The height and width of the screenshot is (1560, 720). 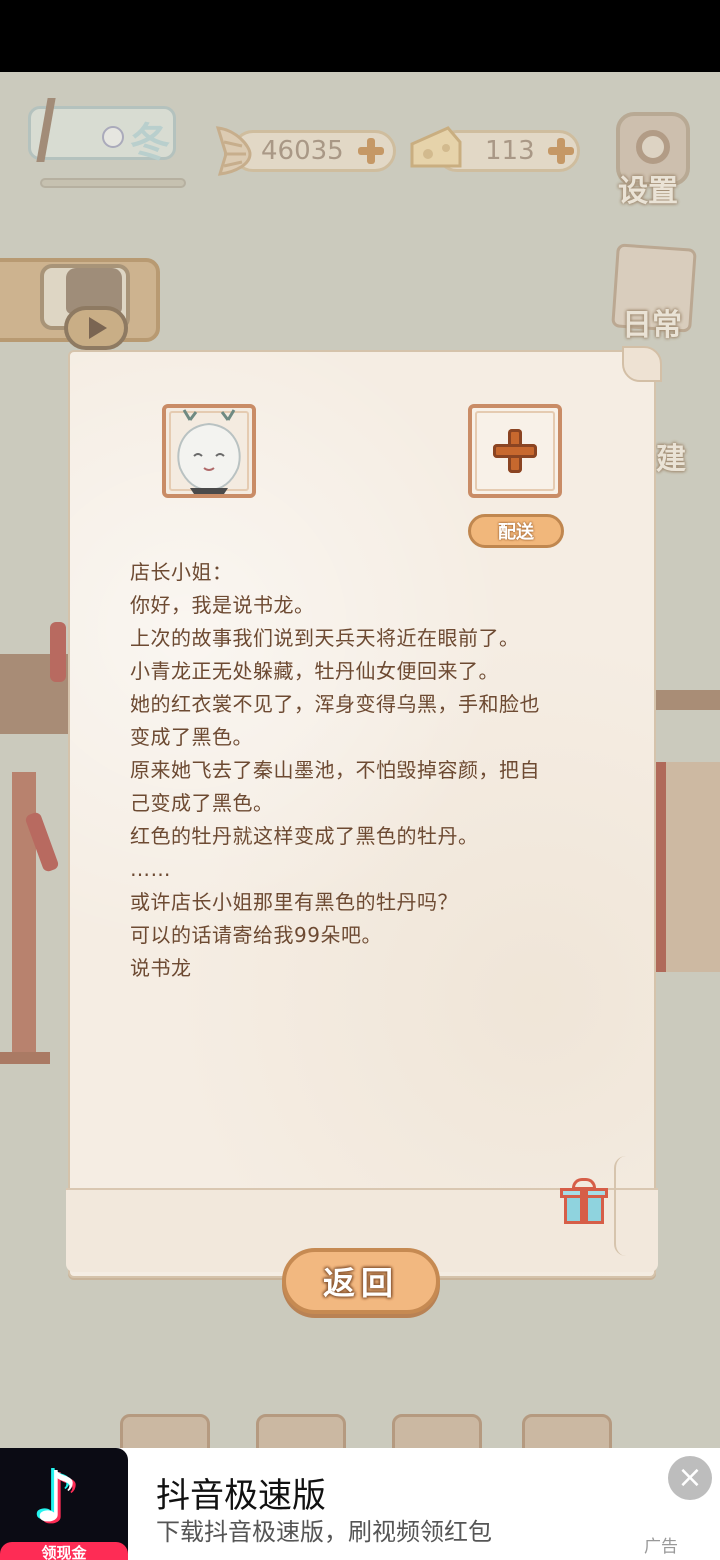 What do you see at coordinates (360, 1504) in the screenshot?
I see `ad-banner: ♪ 领现金 抖音极速版 下载抖音极速版，刷视频领红包 × 广告` at bounding box center [360, 1504].